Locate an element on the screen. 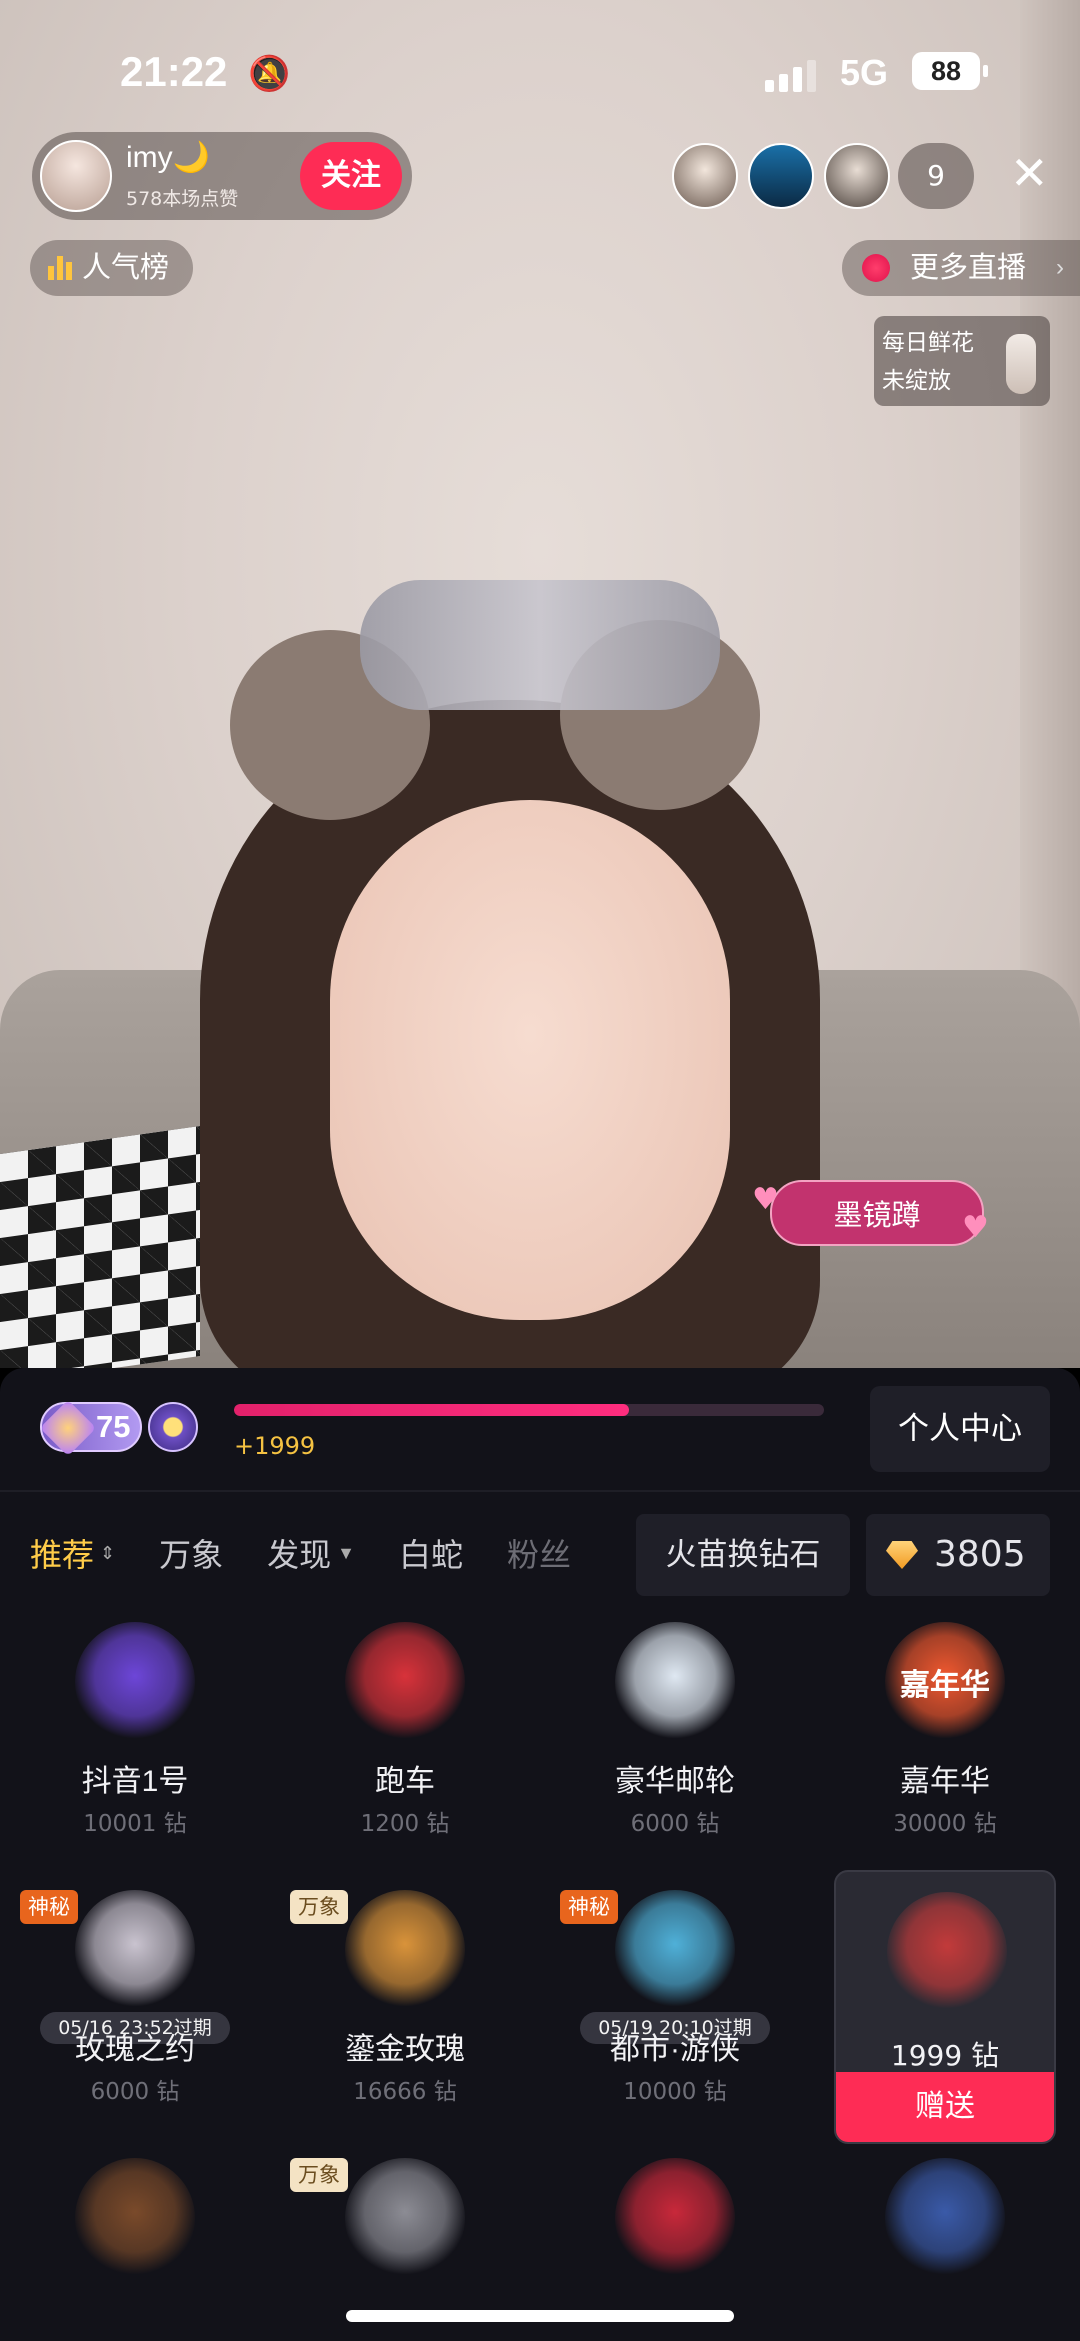  gift-price: 10001 钻 is located at coordinates (135, 1824).